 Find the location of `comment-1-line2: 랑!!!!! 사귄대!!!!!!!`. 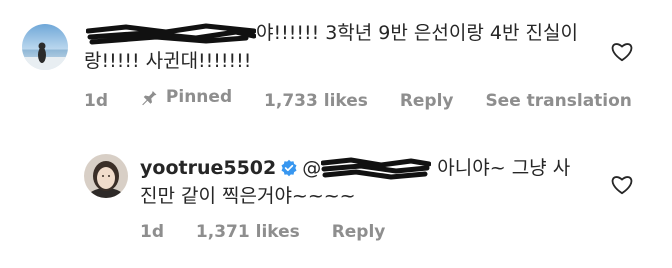

comment-1-line2: 랑!!!!! 사귄대!!!!!!! is located at coordinates (168, 61).